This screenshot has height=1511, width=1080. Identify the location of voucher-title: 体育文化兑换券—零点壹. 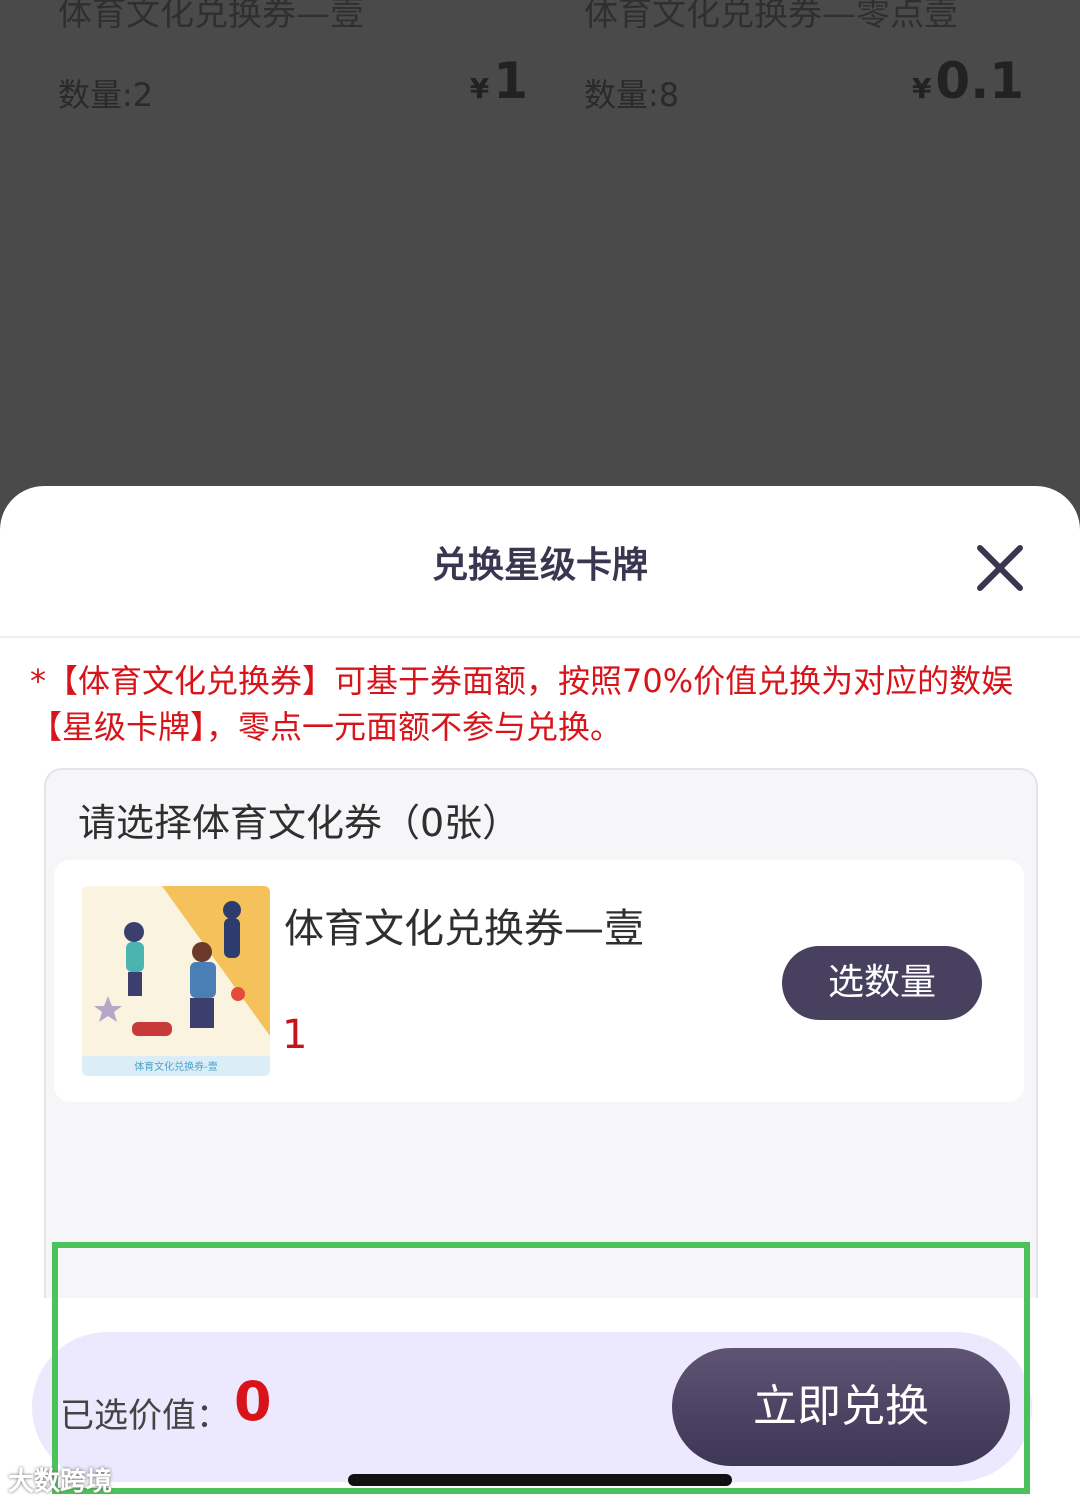
(771, 17).